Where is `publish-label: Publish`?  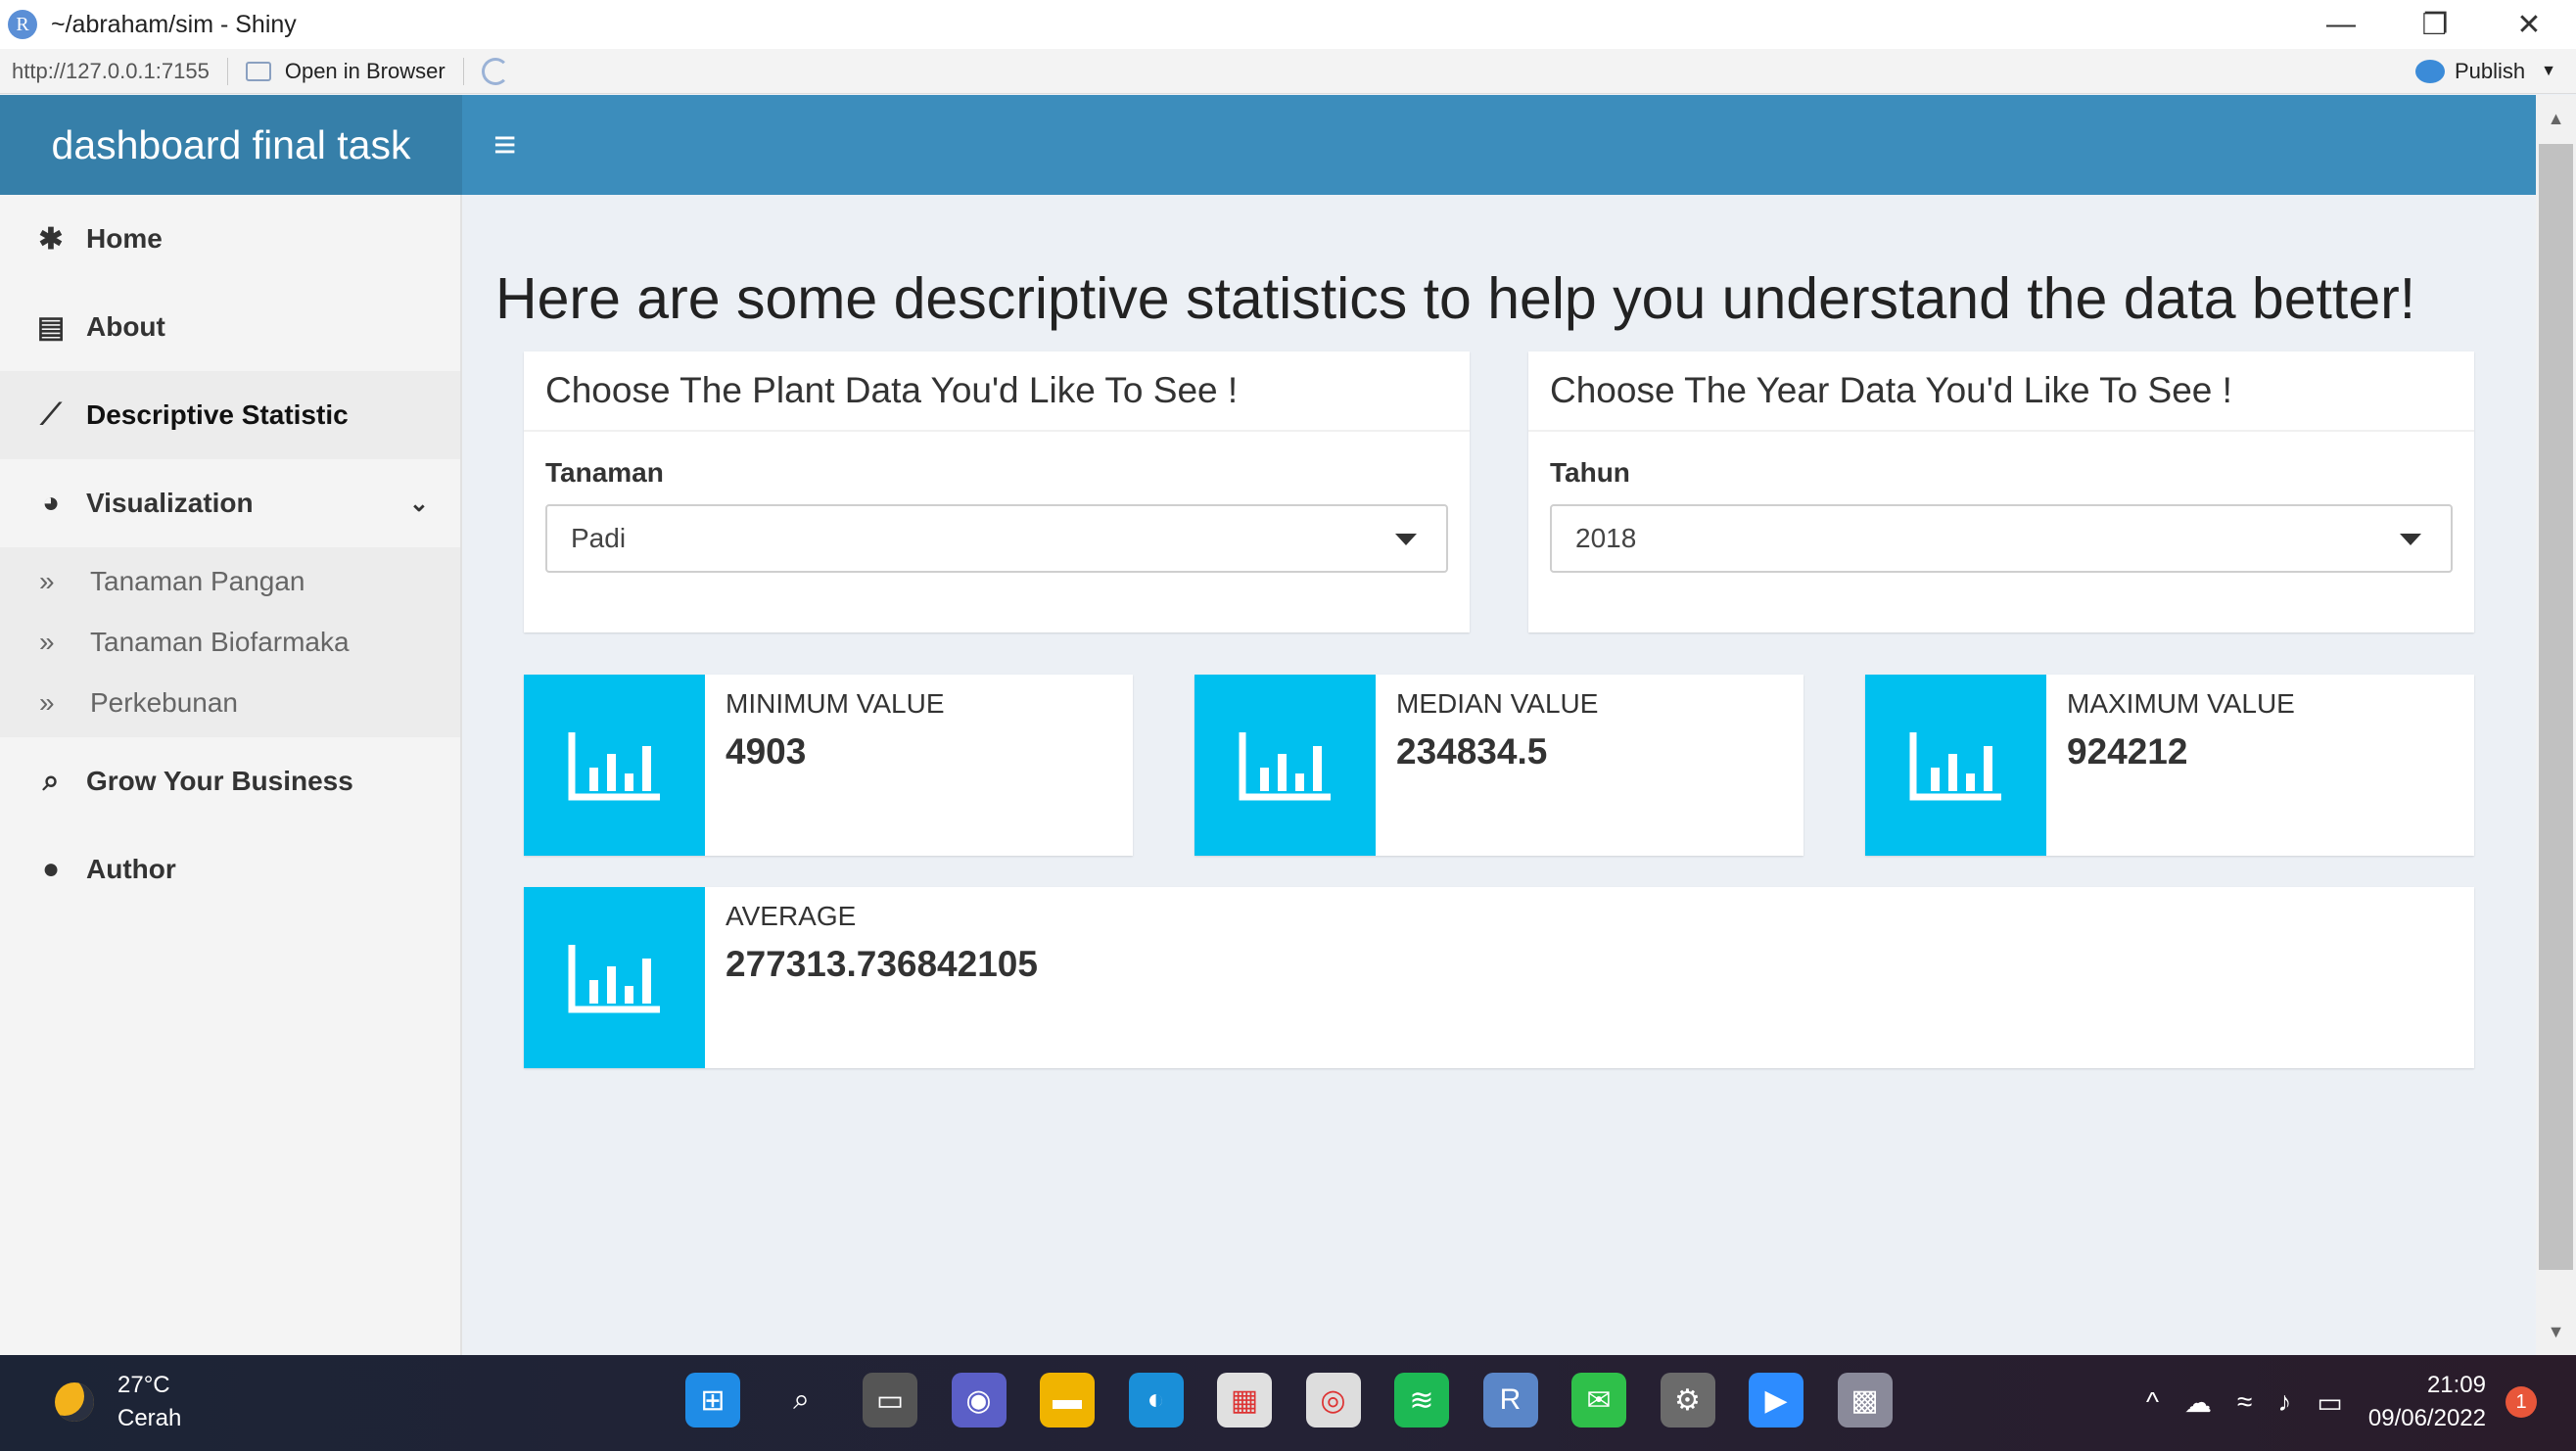
publish-label: Publish is located at coordinates (2491, 70).